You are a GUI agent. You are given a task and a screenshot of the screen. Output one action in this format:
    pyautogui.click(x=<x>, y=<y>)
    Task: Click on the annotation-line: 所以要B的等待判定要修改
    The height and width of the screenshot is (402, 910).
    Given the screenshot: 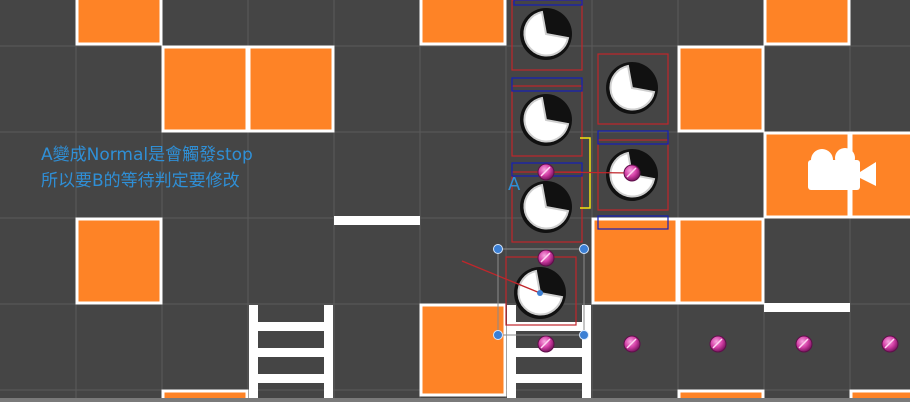 What is the action you would take?
    pyautogui.click(x=140, y=181)
    